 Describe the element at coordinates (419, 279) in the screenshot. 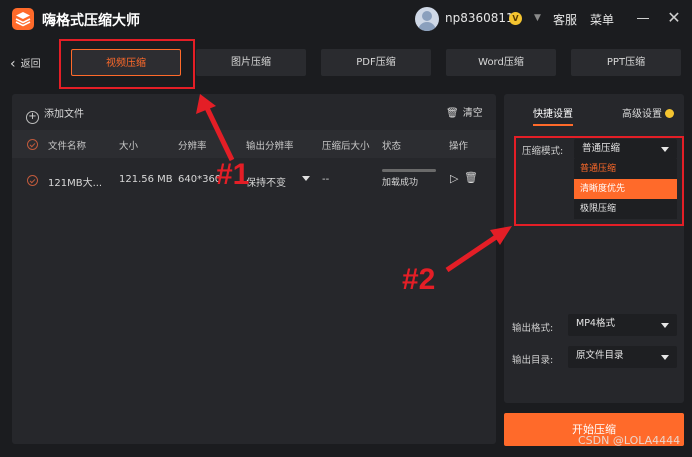

I see `annotation-label-2: #2` at that location.